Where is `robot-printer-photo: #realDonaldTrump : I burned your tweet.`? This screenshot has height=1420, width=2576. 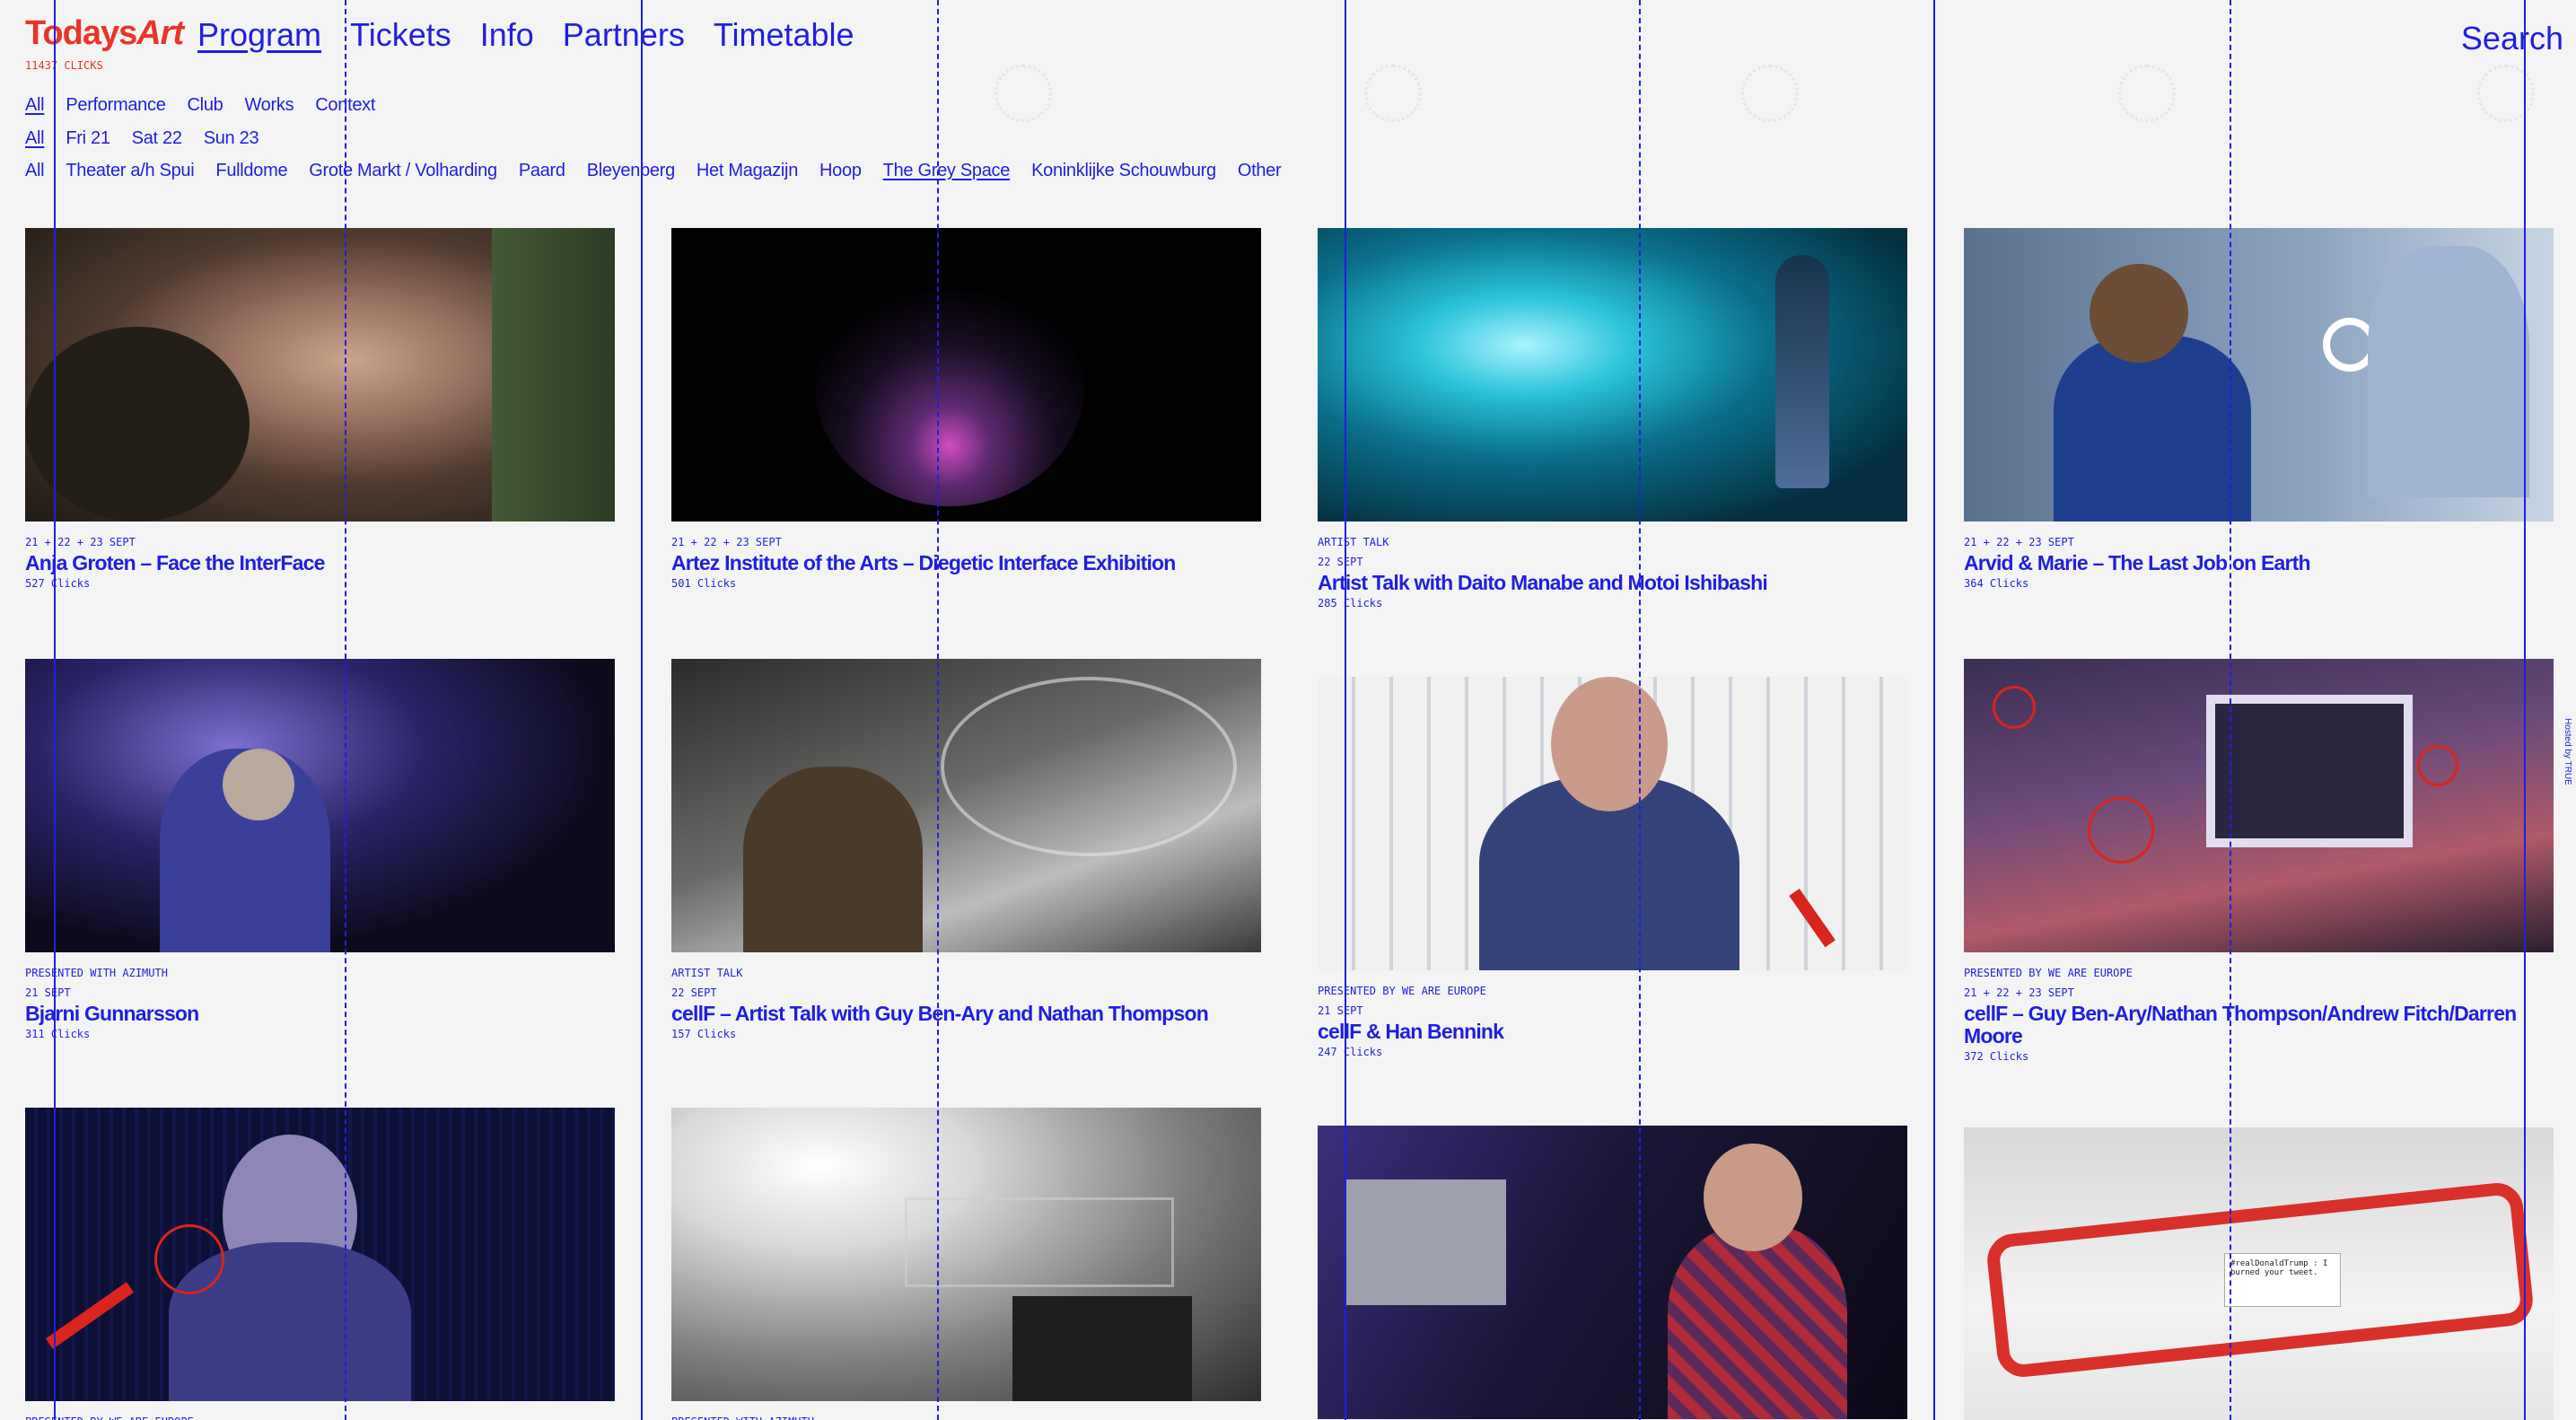 robot-printer-photo: #realDonaldTrump : I burned your tweet. is located at coordinates (2259, 1274).